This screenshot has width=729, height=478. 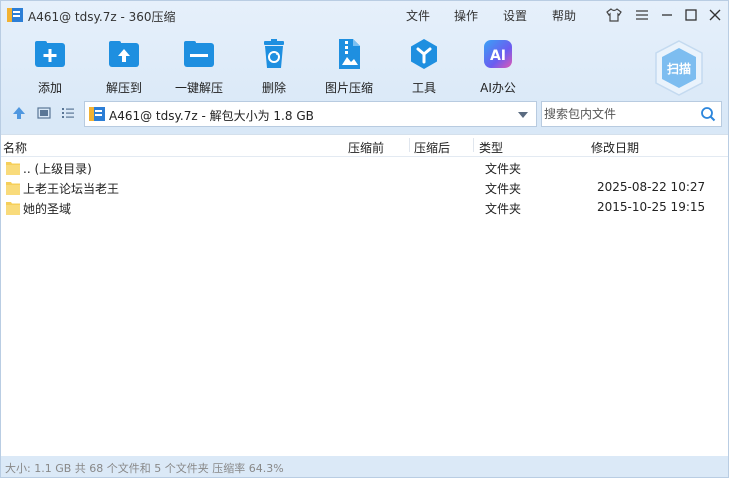 I want to click on close-button, so click(x=715, y=15).